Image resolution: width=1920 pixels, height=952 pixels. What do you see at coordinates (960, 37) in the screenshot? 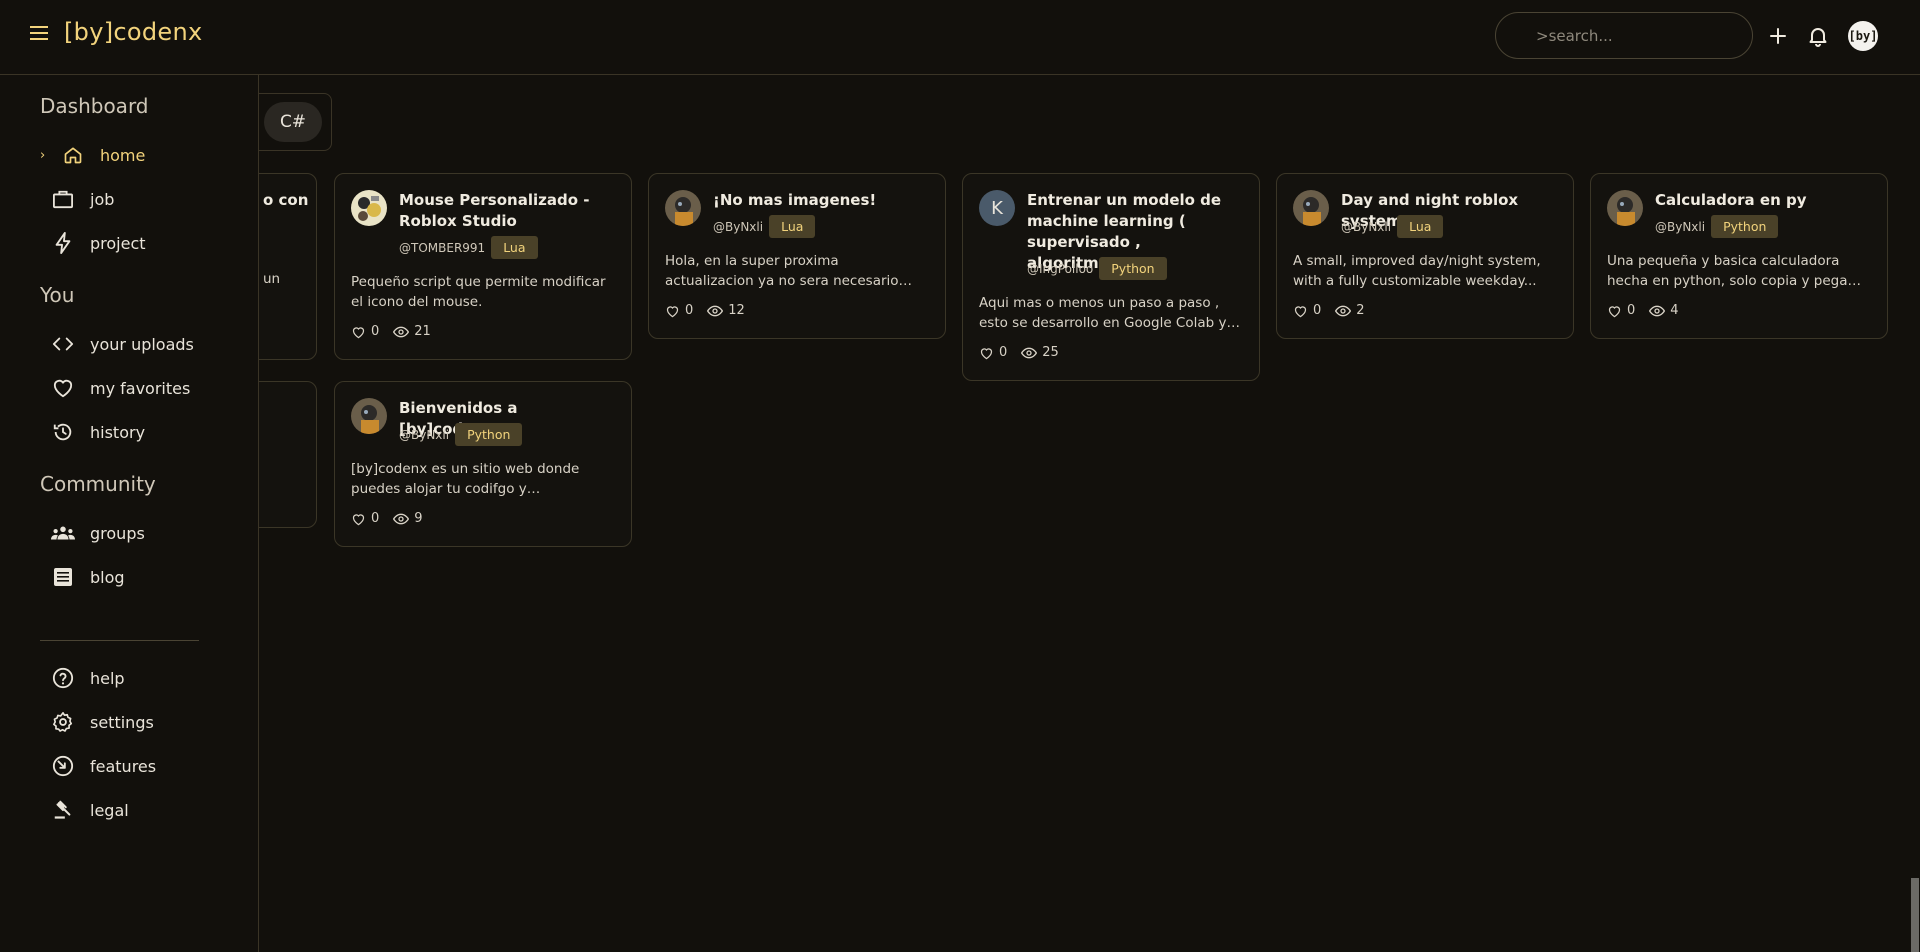
I see `top-header: [by]codenx [by]` at bounding box center [960, 37].